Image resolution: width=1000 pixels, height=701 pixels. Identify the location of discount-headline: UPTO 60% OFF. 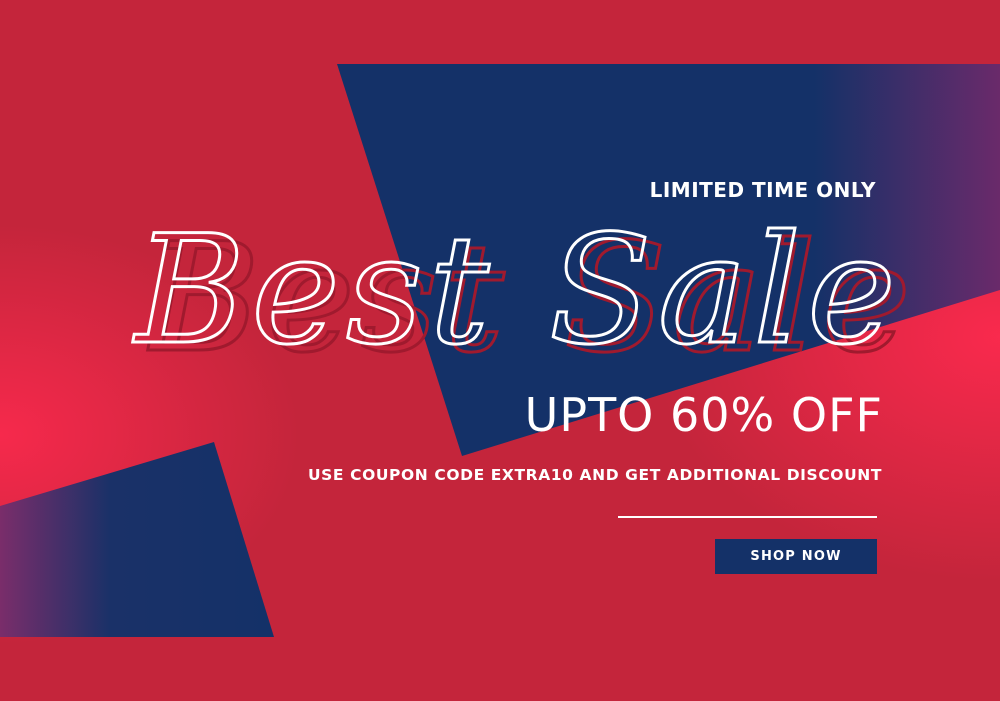
(703, 415).